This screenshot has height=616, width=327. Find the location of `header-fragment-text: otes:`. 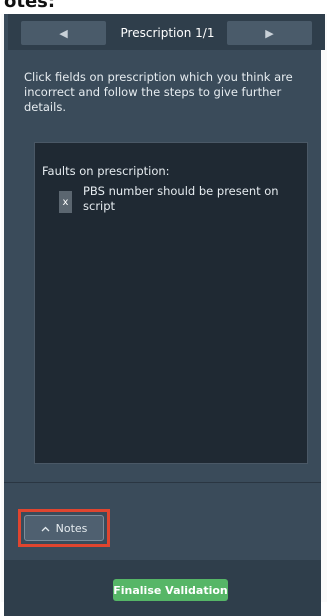

header-fragment-text: otes: is located at coordinates (30, 6).